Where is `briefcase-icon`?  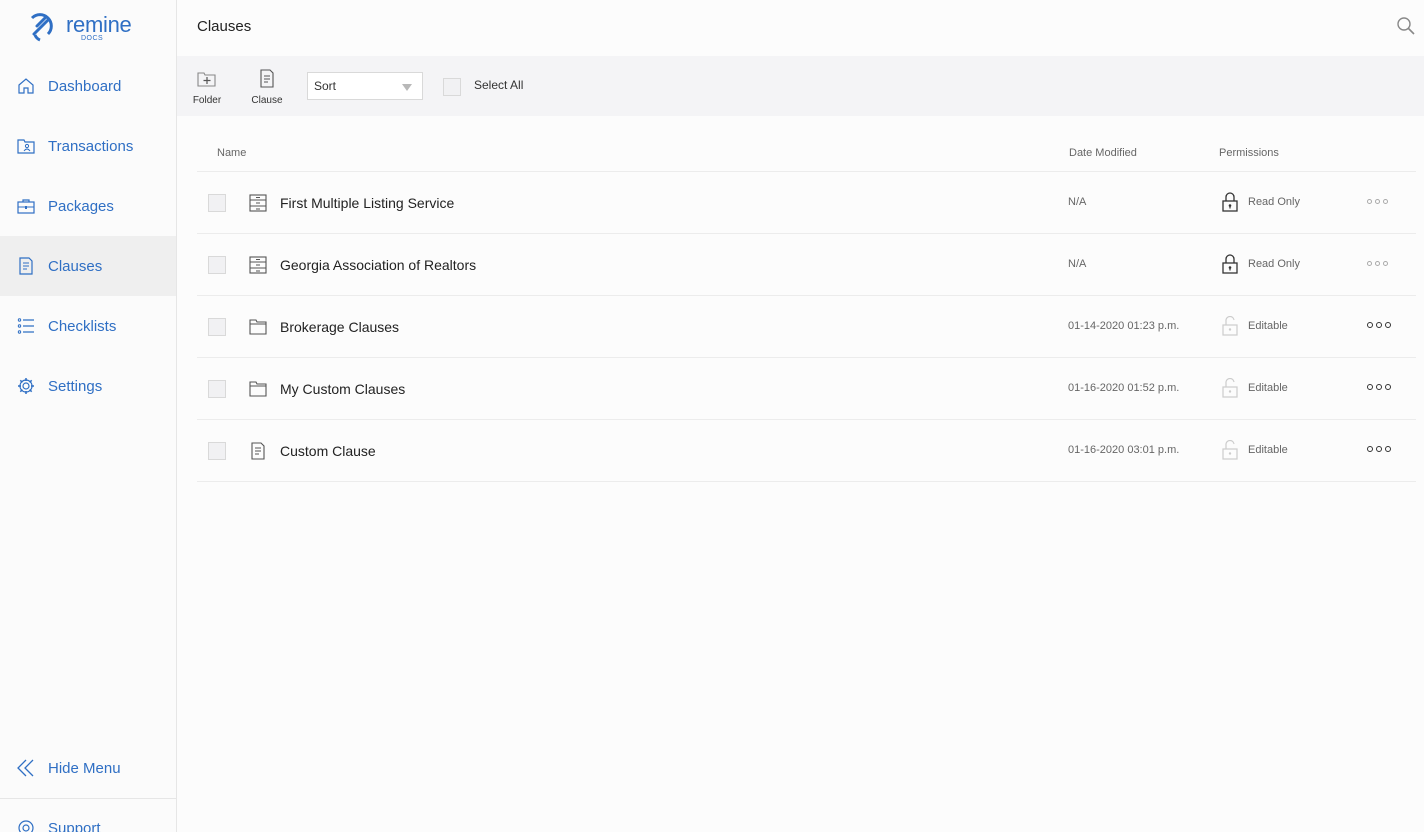 briefcase-icon is located at coordinates (26, 206).